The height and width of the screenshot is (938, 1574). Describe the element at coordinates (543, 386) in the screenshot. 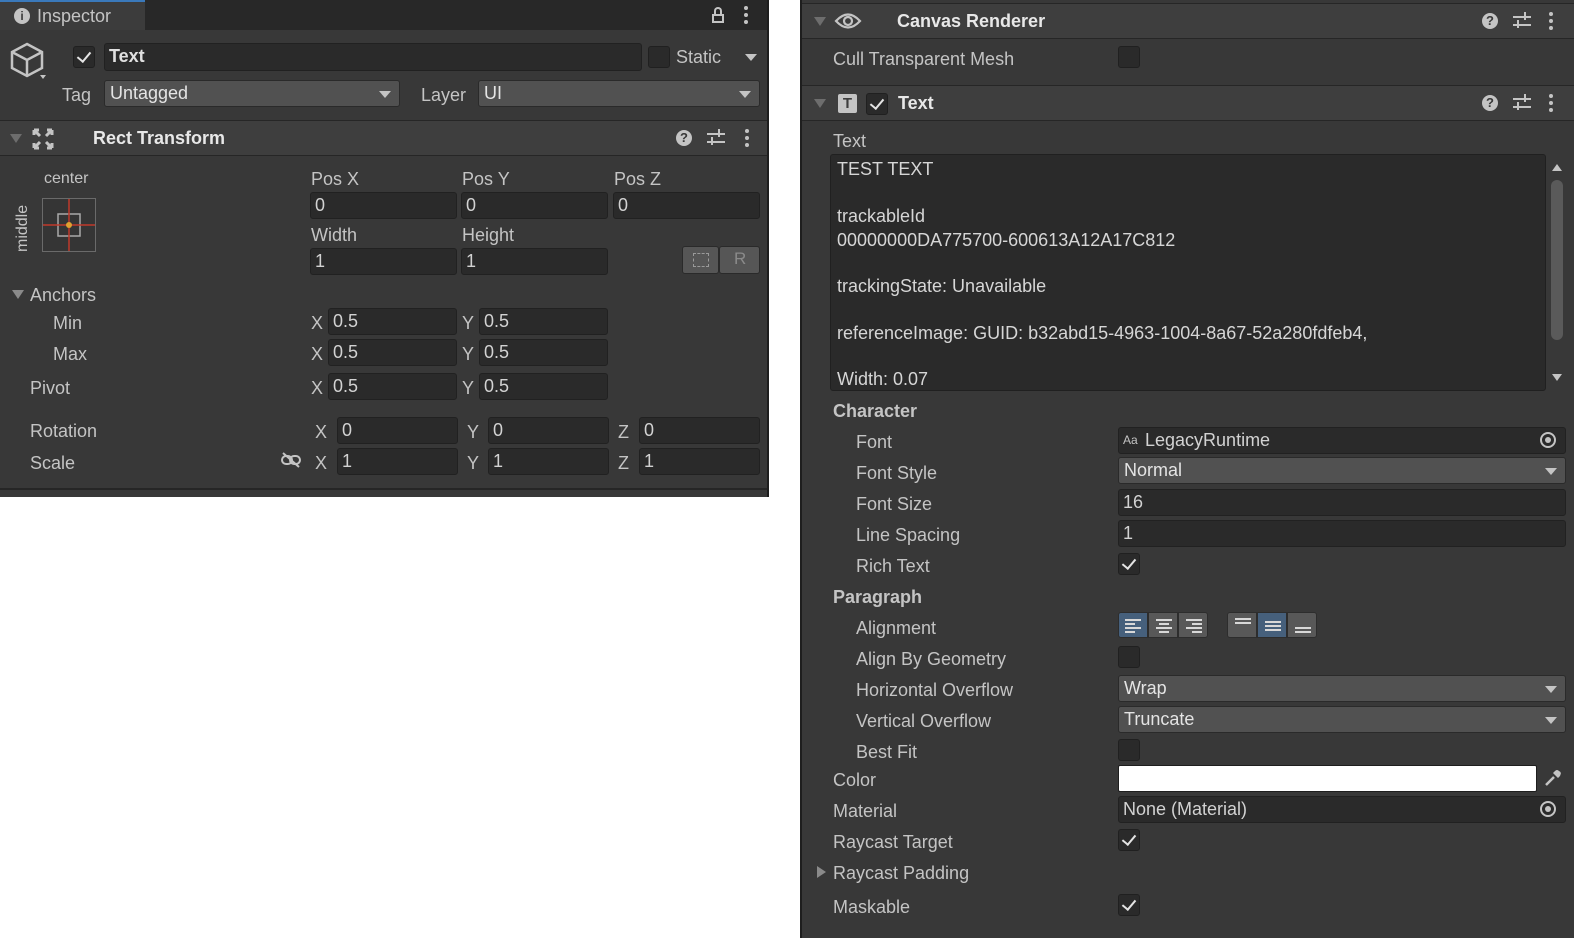

I see `pivot-y-field: 0.5` at that location.